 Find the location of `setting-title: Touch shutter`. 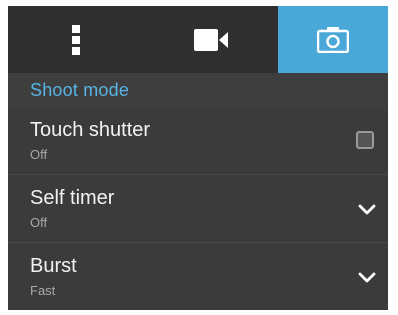

setting-title: Touch shutter is located at coordinates (90, 130).